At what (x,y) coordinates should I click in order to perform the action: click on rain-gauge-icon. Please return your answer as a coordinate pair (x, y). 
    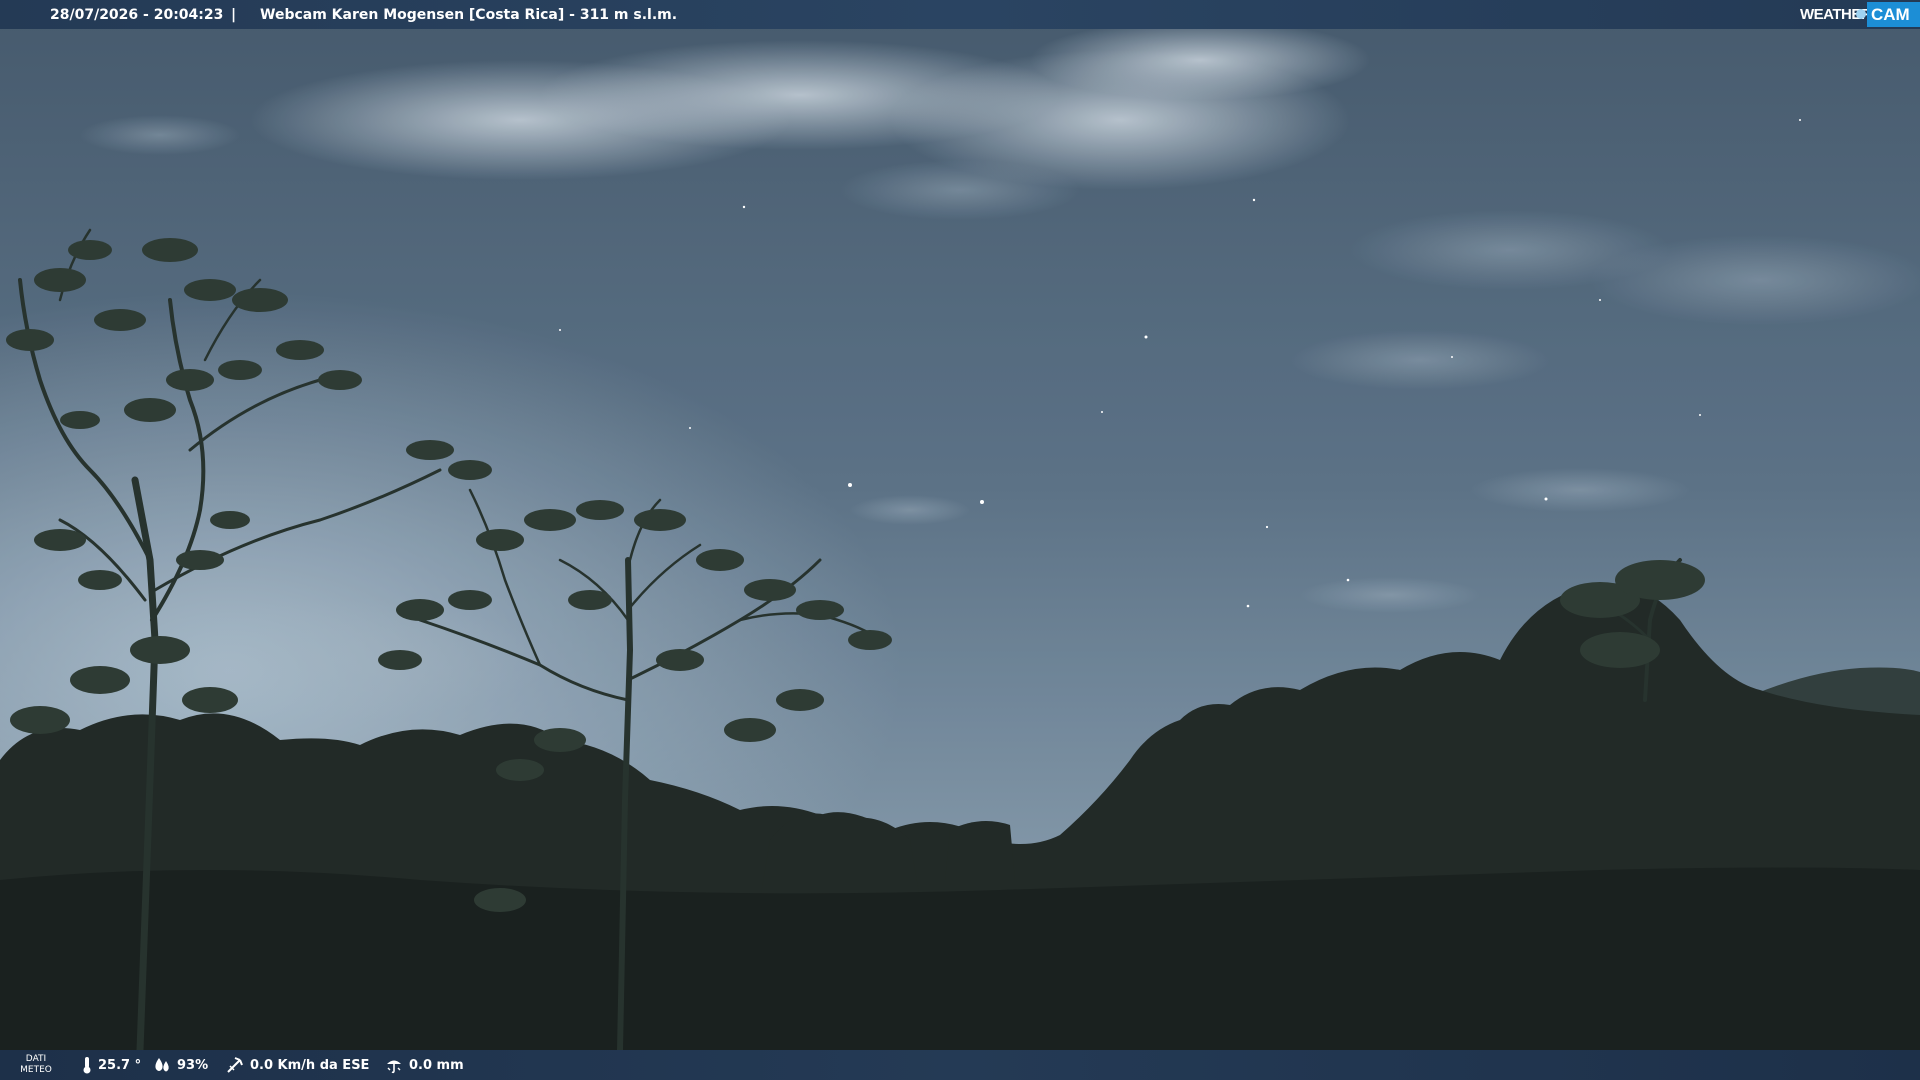
    Looking at the image, I should click on (394, 1067).